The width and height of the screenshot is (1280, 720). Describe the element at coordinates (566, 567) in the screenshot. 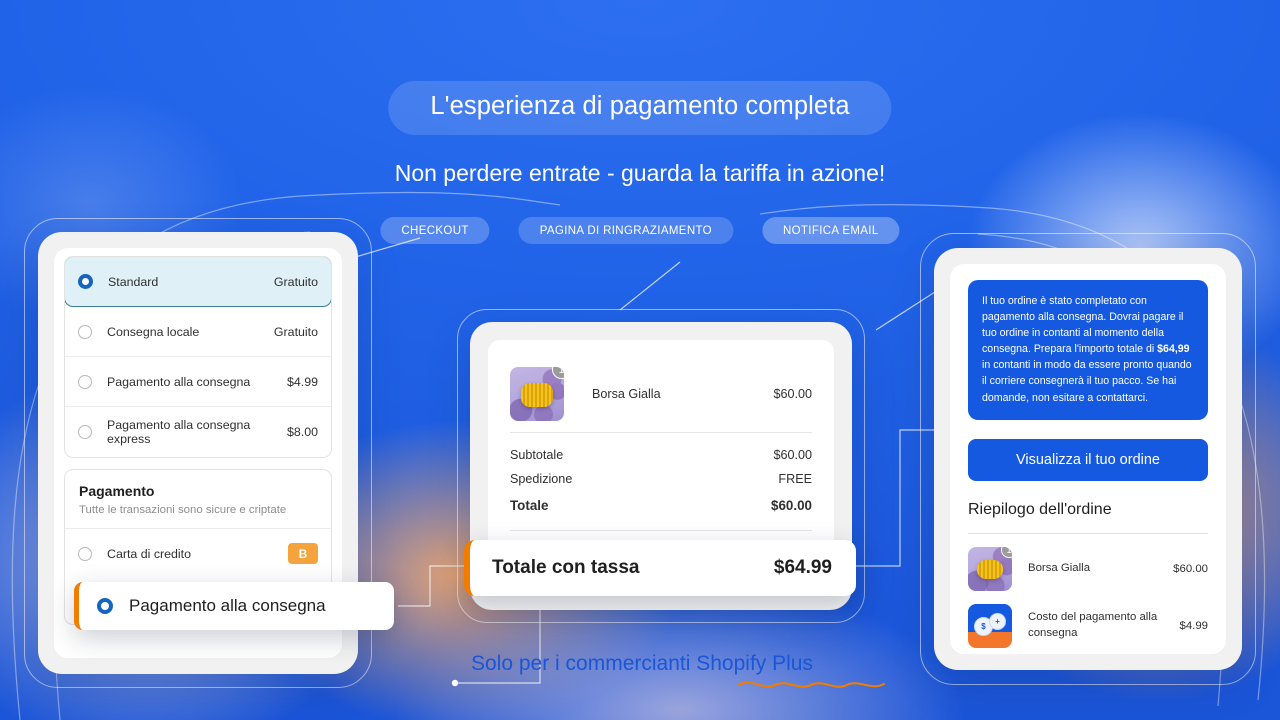

I see `total-with-tax-label: Totale con tassa` at that location.